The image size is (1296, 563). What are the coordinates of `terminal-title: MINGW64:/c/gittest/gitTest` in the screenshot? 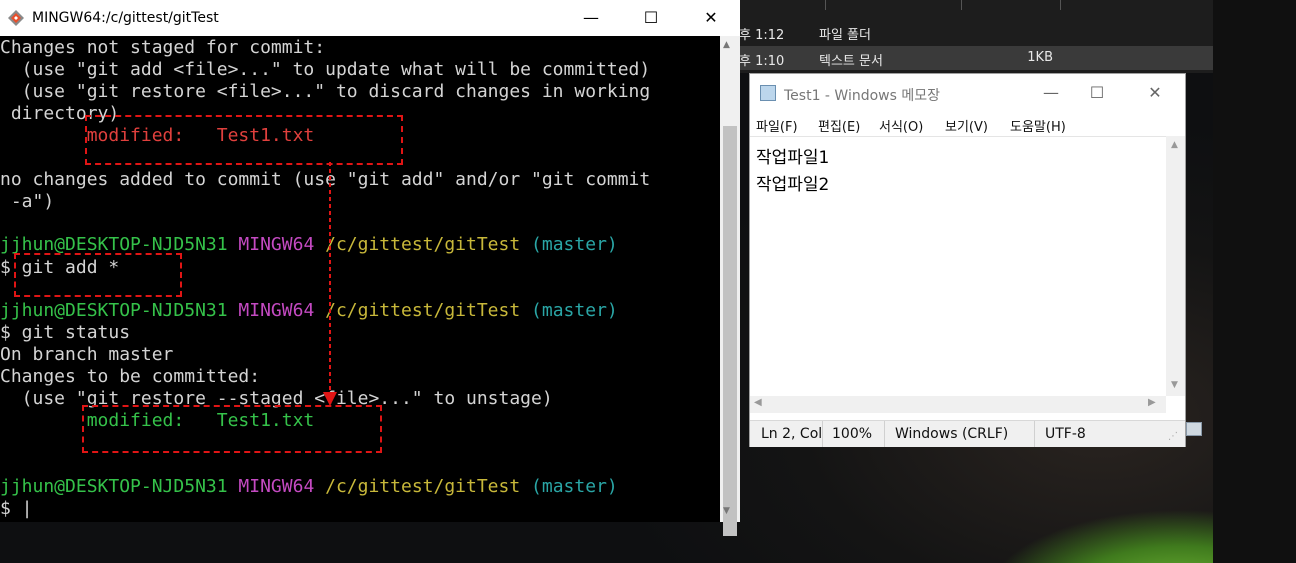 It's located at (125, 18).